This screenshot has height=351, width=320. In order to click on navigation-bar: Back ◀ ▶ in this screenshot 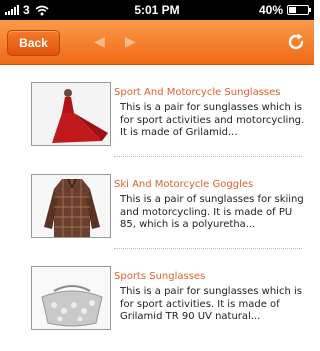, I will do `click(157, 42)`.